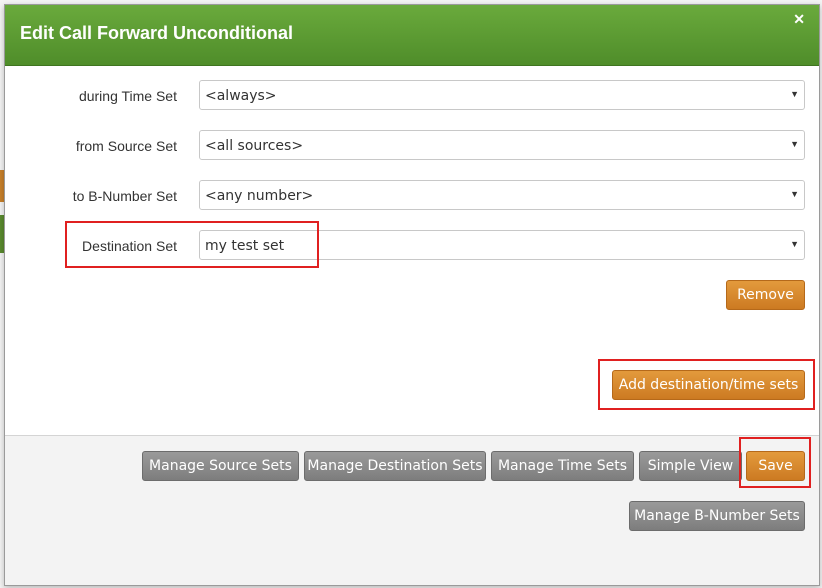 The width and height of the screenshot is (822, 588). What do you see at coordinates (502, 145) in the screenshot?
I see `source-set-select: <all sources> ▼` at bounding box center [502, 145].